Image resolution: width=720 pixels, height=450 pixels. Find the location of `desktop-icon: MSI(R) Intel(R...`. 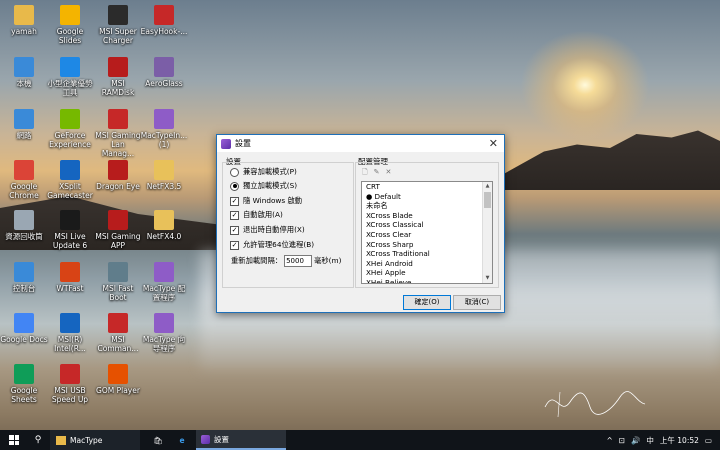

desktop-icon: MSI(R) Intel(R... is located at coordinates (70, 333).